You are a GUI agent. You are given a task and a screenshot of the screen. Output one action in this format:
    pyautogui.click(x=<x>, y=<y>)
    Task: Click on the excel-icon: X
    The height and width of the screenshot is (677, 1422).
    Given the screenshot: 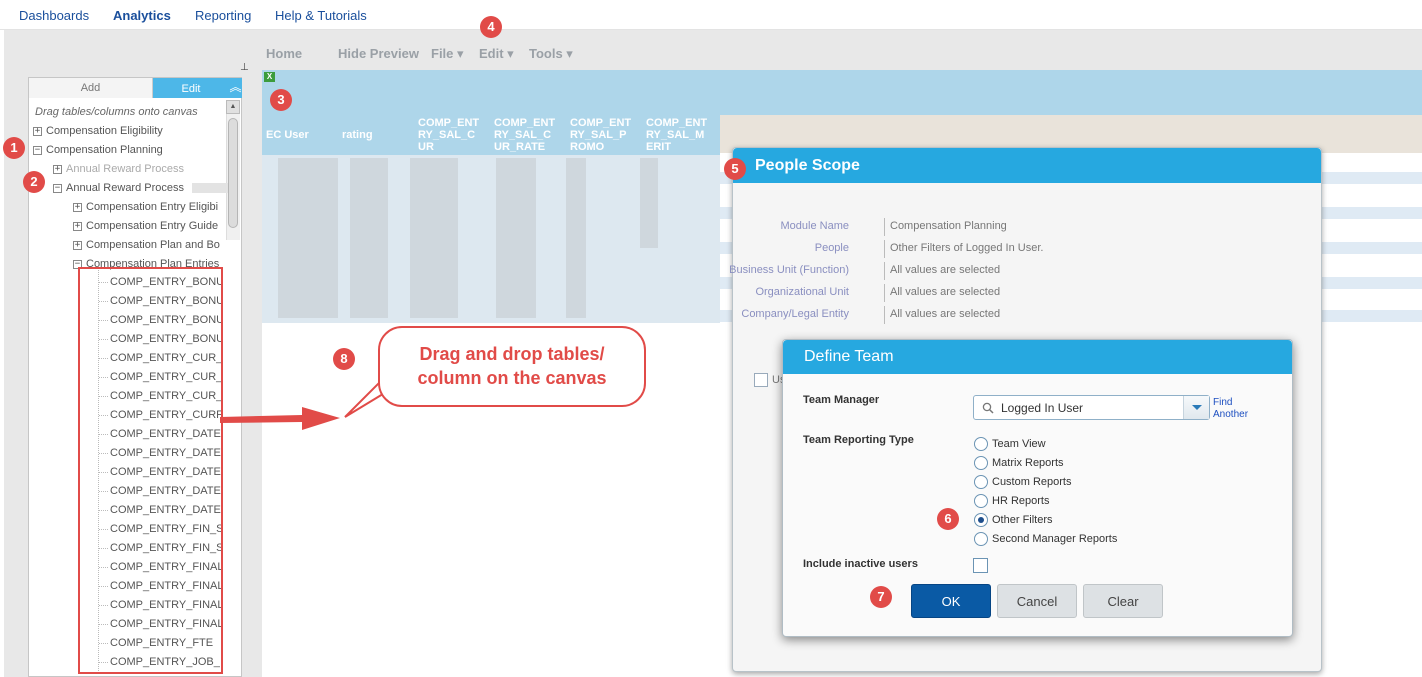 What is the action you would take?
    pyautogui.click(x=269, y=77)
    